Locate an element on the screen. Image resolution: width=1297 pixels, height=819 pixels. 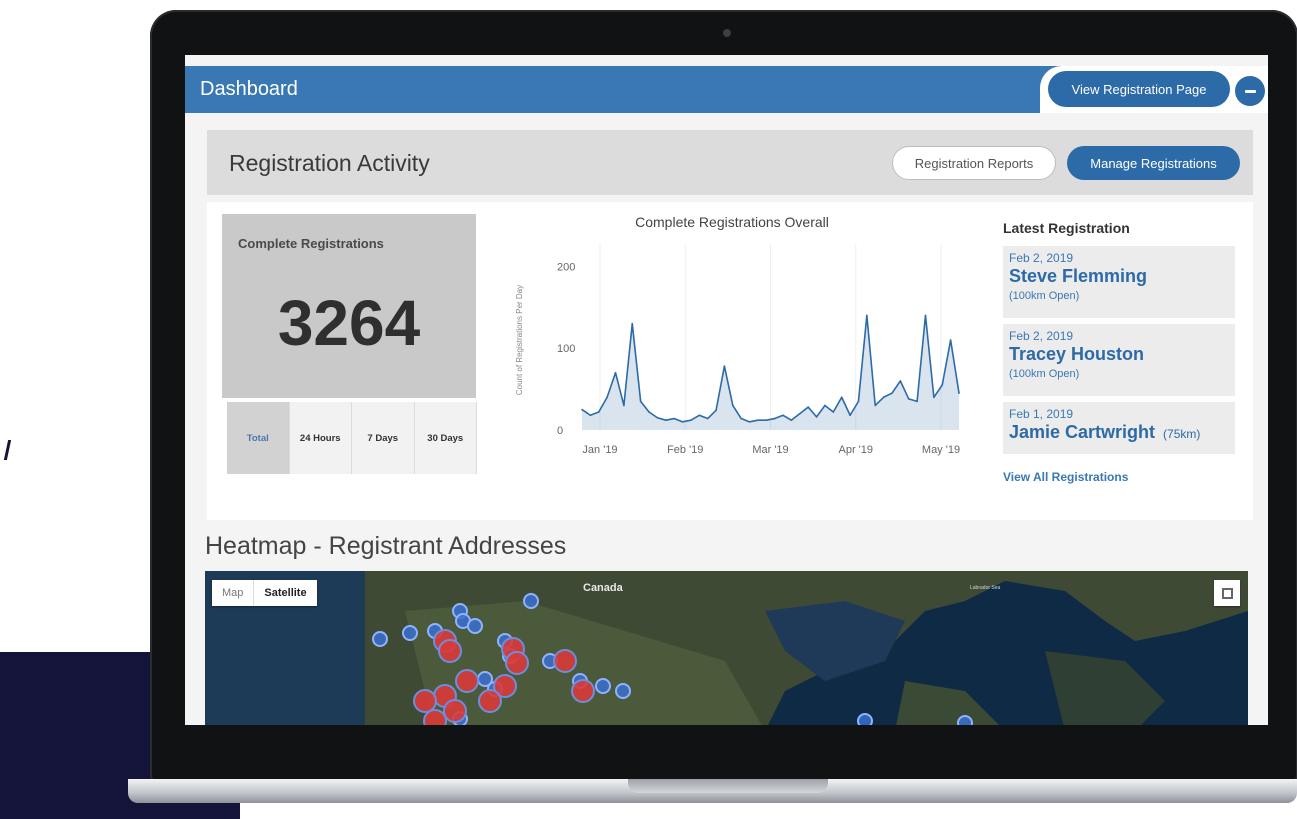
tab-7-days: 7 Days is located at coordinates (383, 438).